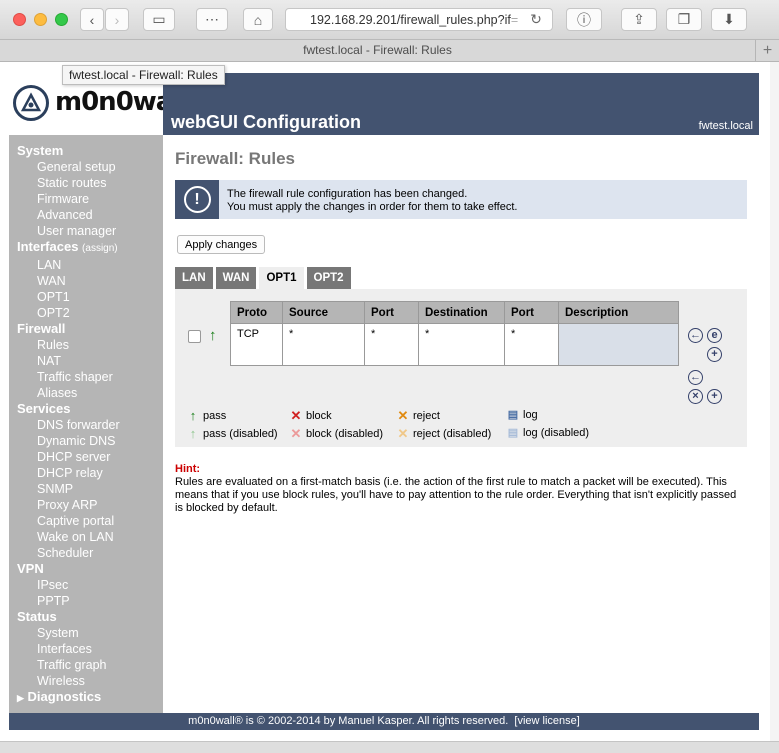 Image resolution: width=779 pixels, height=753 pixels. What do you see at coordinates (714, 354) in the screenshot?
I see `add-rule-below-icon: +` at bounding box center [714, 354].